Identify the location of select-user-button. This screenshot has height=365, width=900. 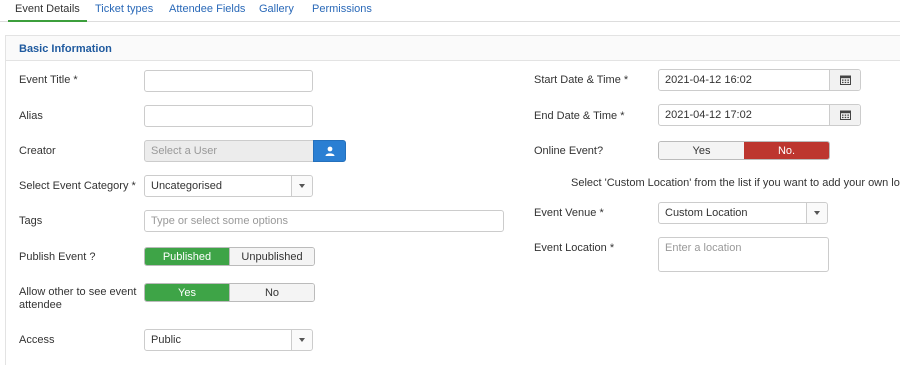
(329, 151).